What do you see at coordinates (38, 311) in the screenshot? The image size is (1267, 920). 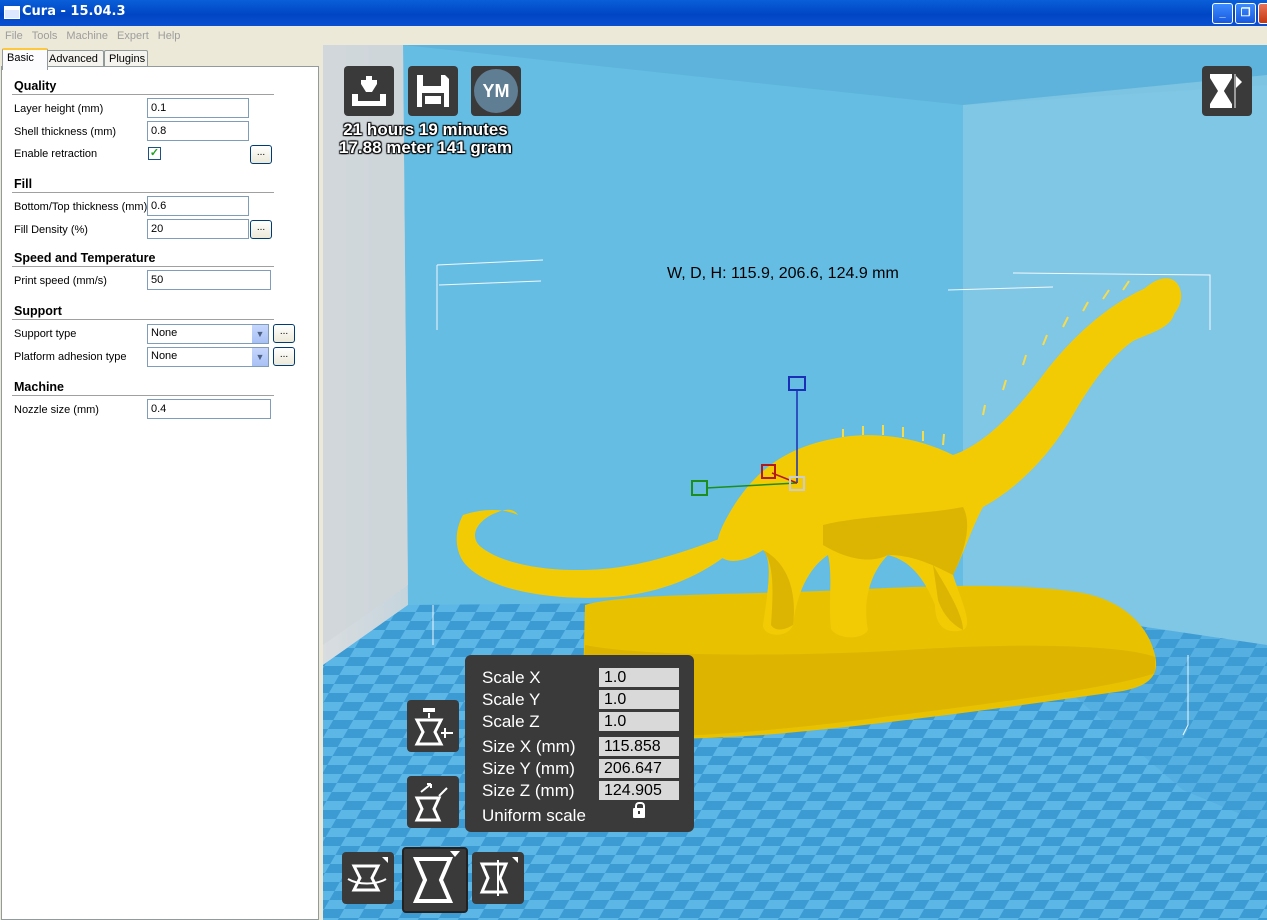 I see `section-support: Support` at bounding box center [38, 311].